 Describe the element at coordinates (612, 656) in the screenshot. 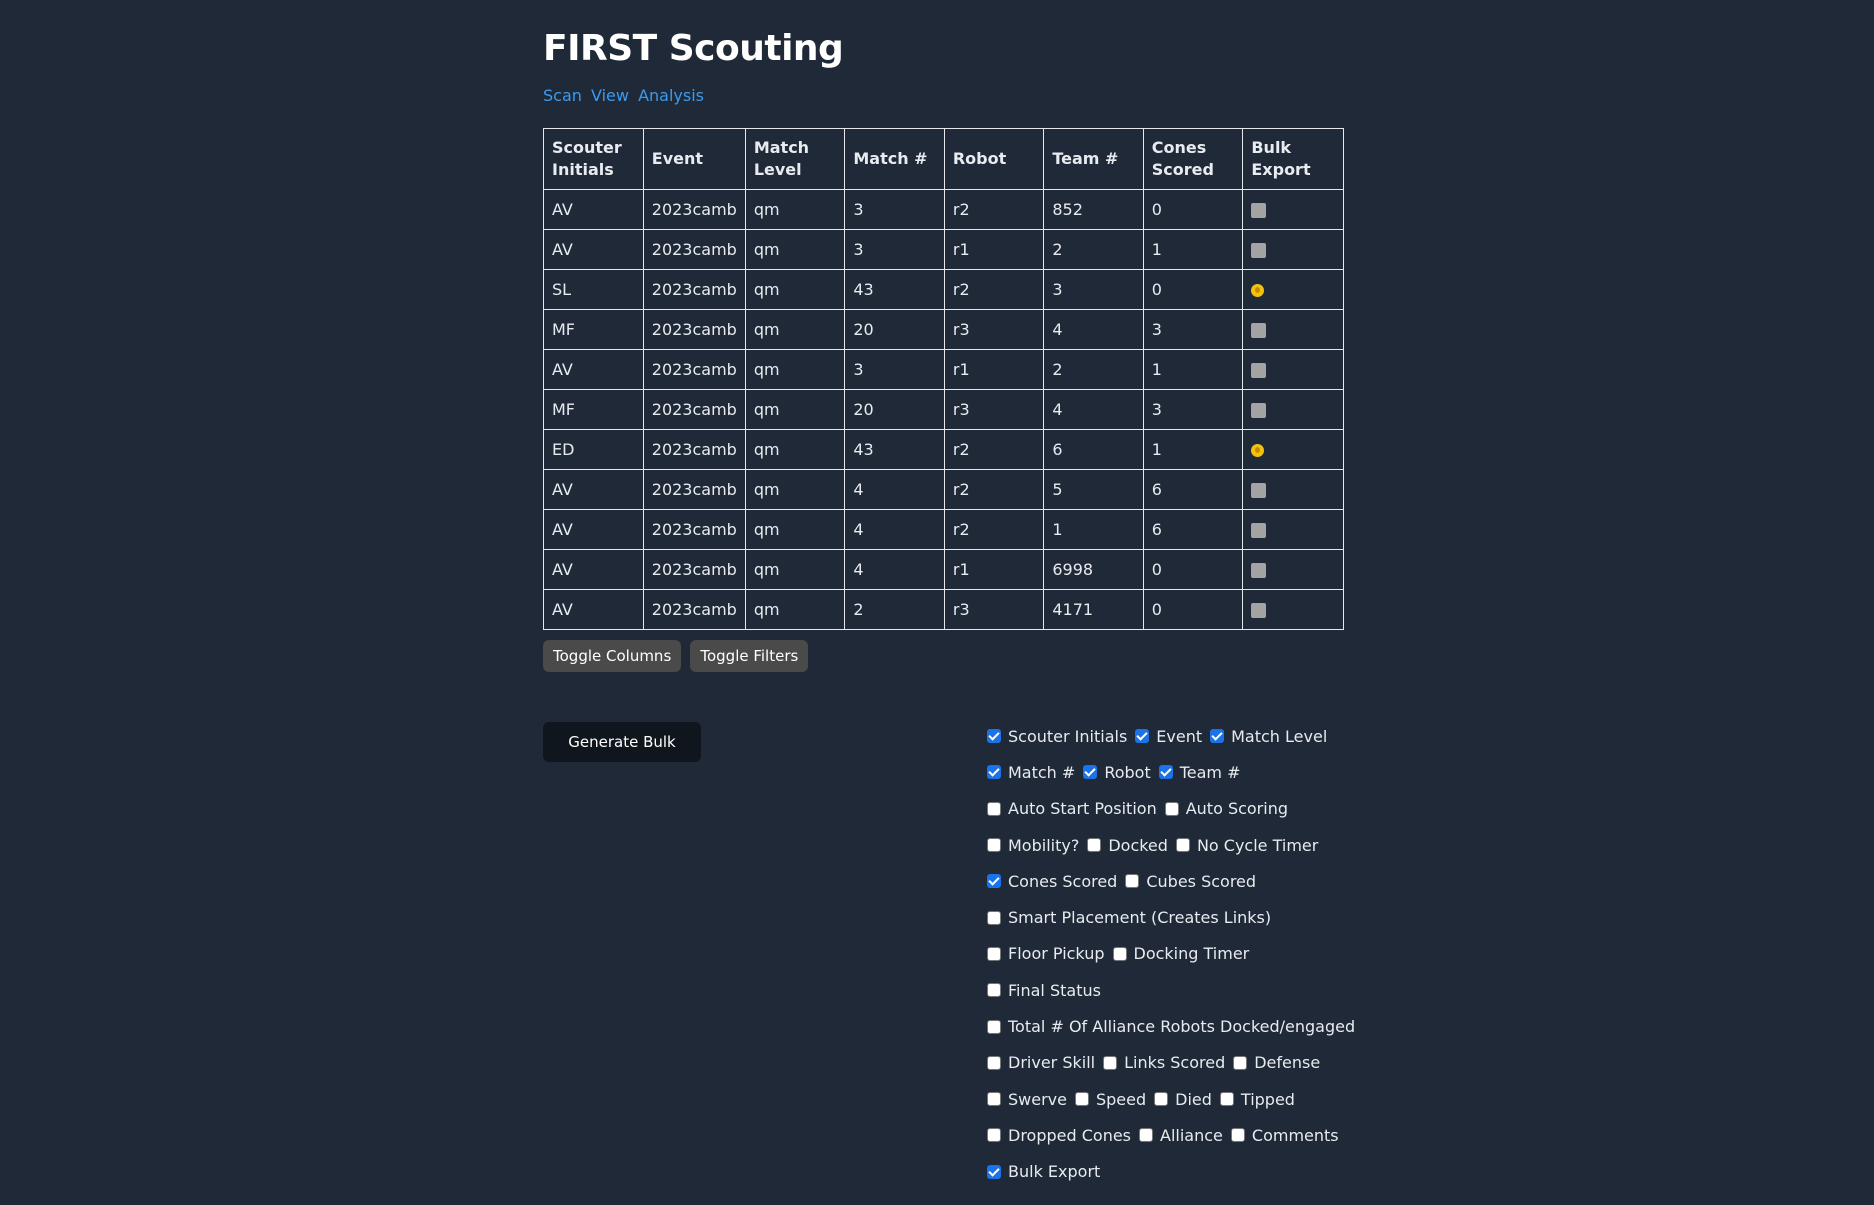

I see `toggle-columns-button: Toggle Columns` at that location.